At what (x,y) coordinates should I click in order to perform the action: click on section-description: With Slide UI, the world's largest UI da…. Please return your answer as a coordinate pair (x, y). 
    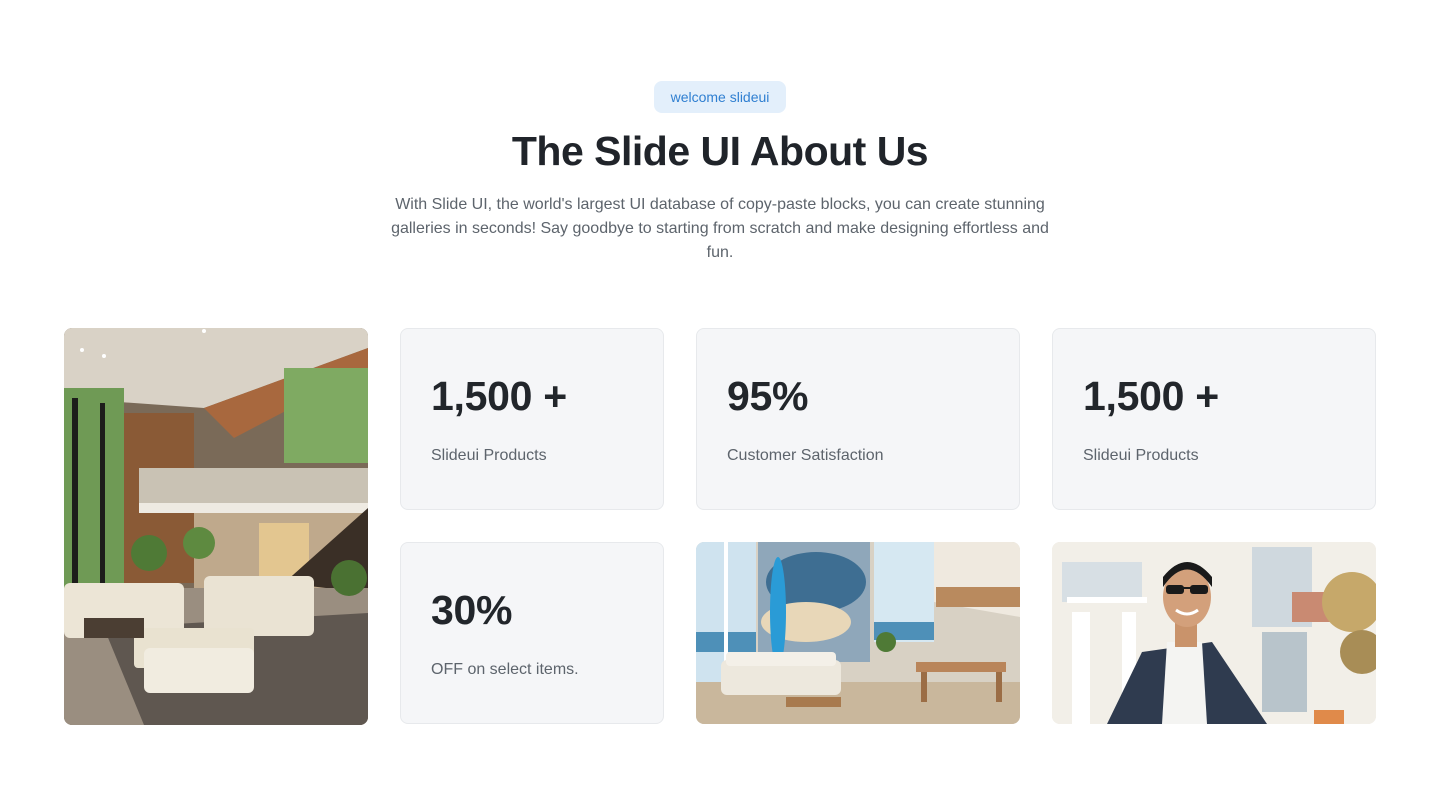
    Looking at the image, I should click on (720, 228).